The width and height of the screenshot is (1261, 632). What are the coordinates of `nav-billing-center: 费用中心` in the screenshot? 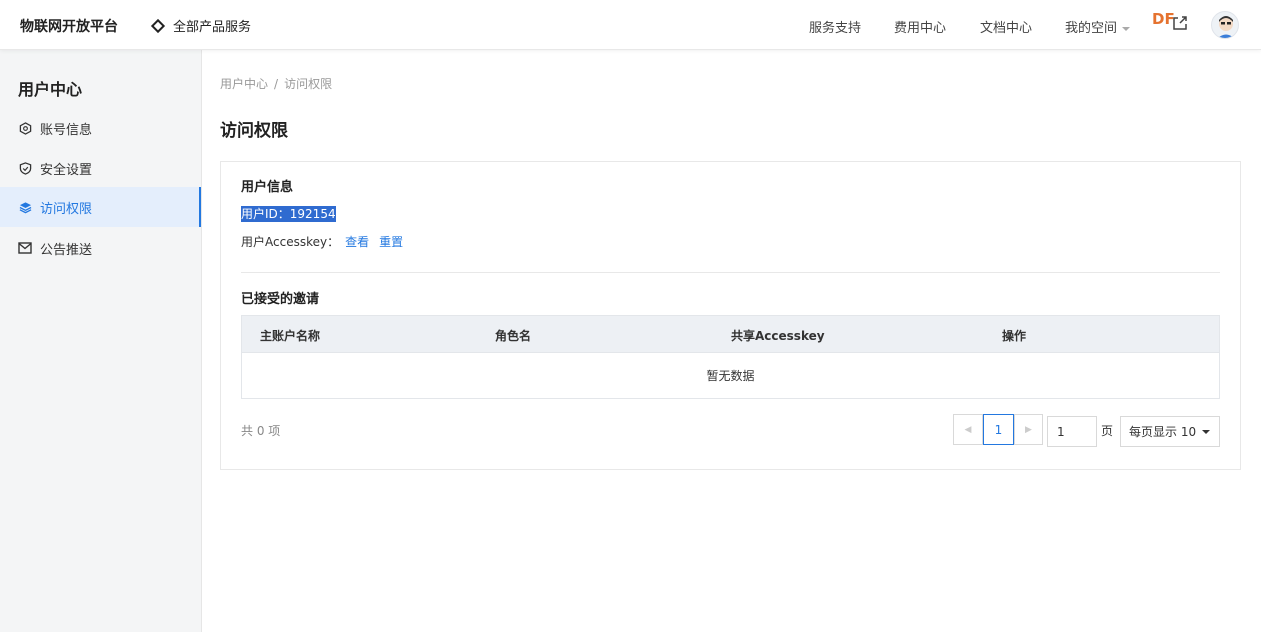 It's located at (920, 26).